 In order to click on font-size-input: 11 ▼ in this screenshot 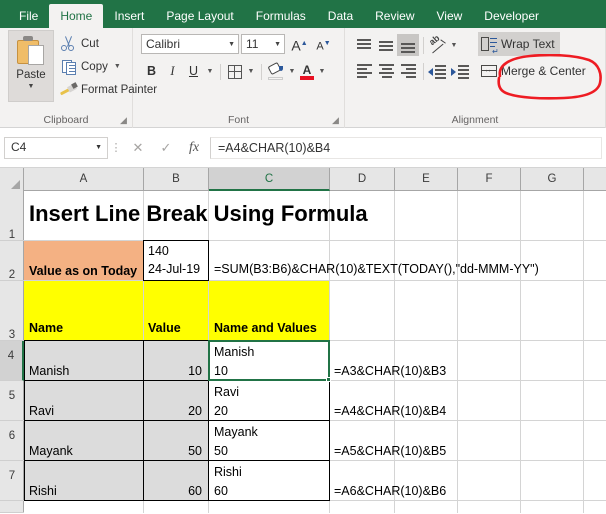, I will do `click(263, 44)`.